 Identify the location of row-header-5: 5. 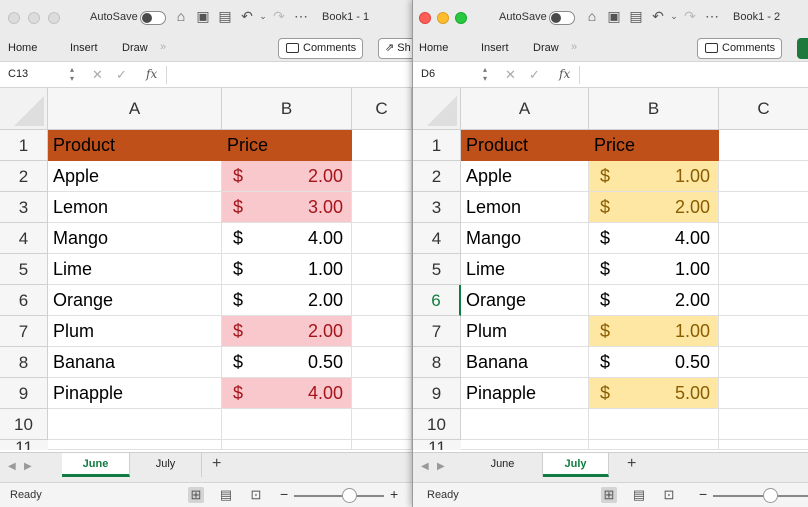
(24, 269).